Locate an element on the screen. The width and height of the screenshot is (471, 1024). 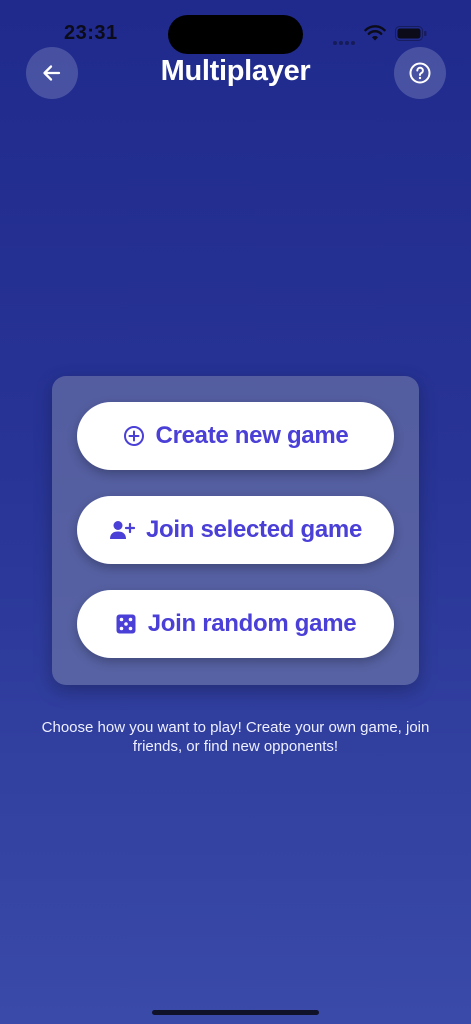
join-random-game-button: Join random game is located at coordinates (235, 624).